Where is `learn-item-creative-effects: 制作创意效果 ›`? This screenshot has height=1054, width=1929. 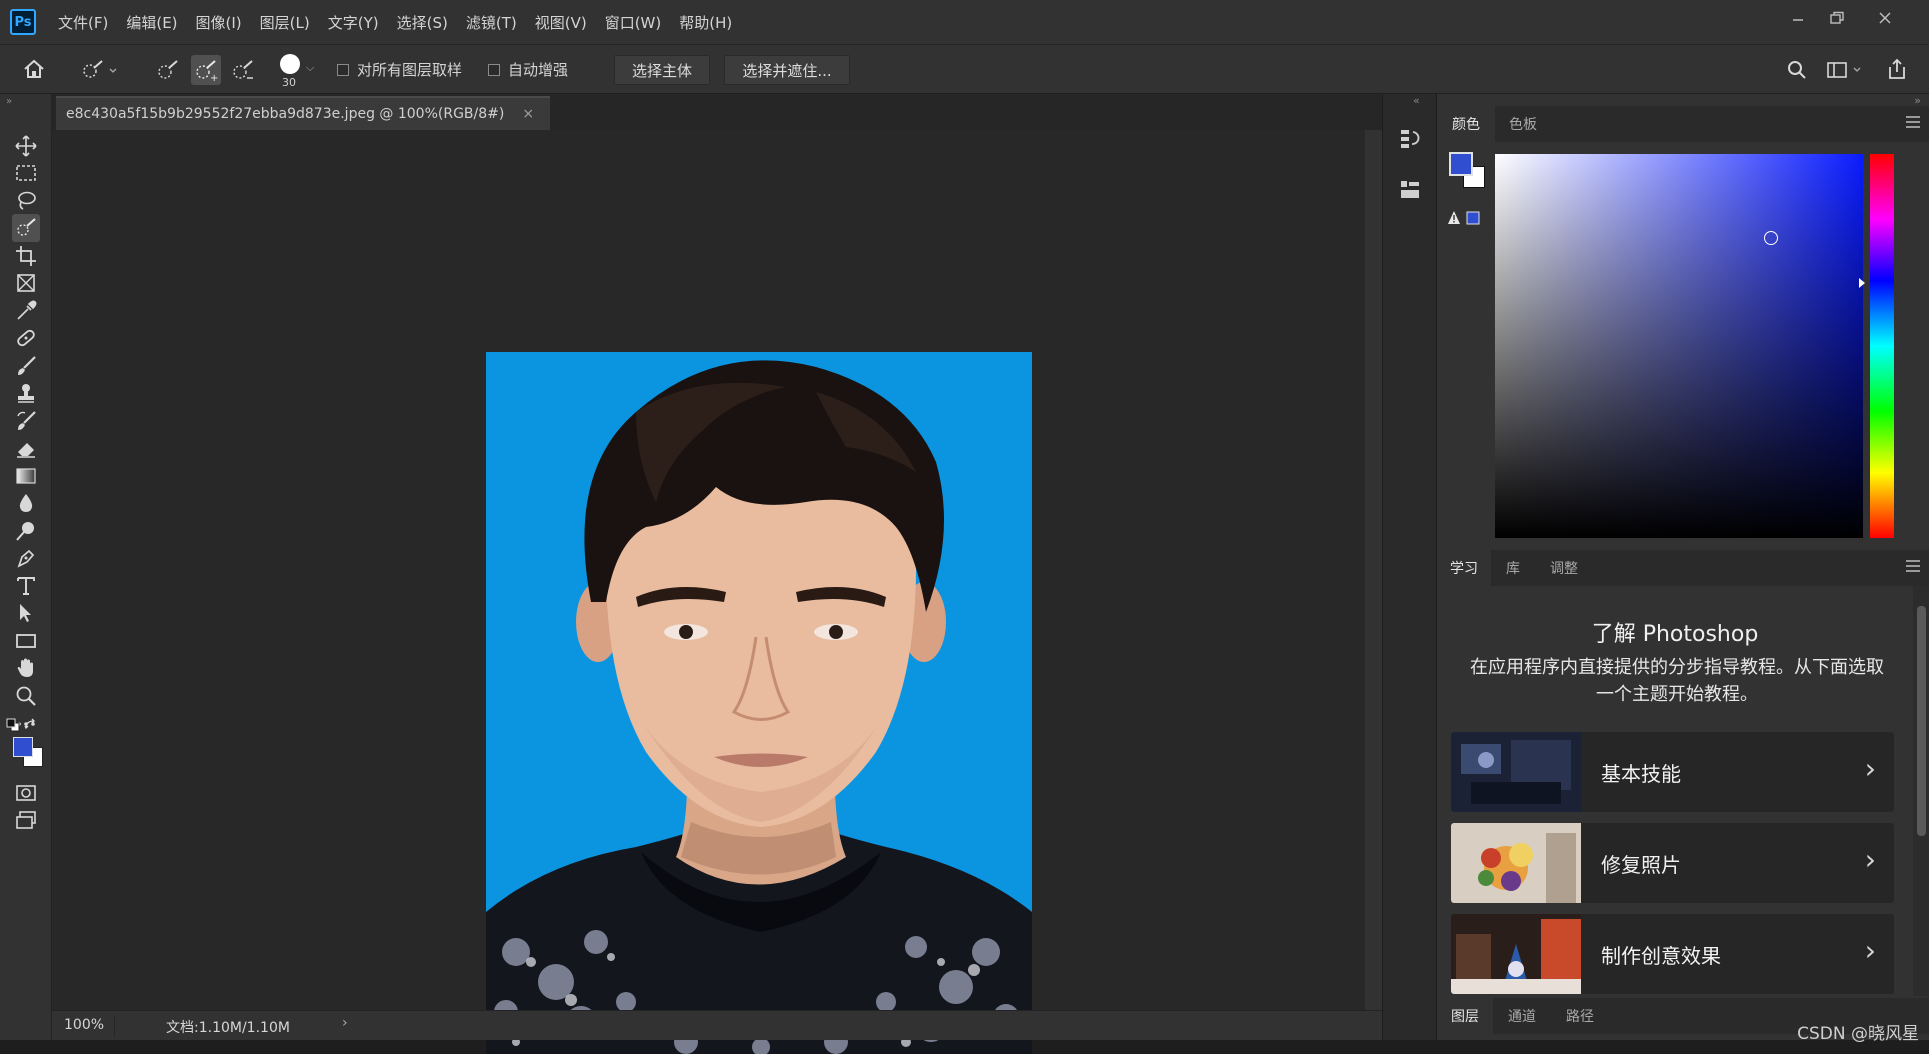
learn-item-creative-effects: 制作创意效果 › is located at coordinates (1672, 954).